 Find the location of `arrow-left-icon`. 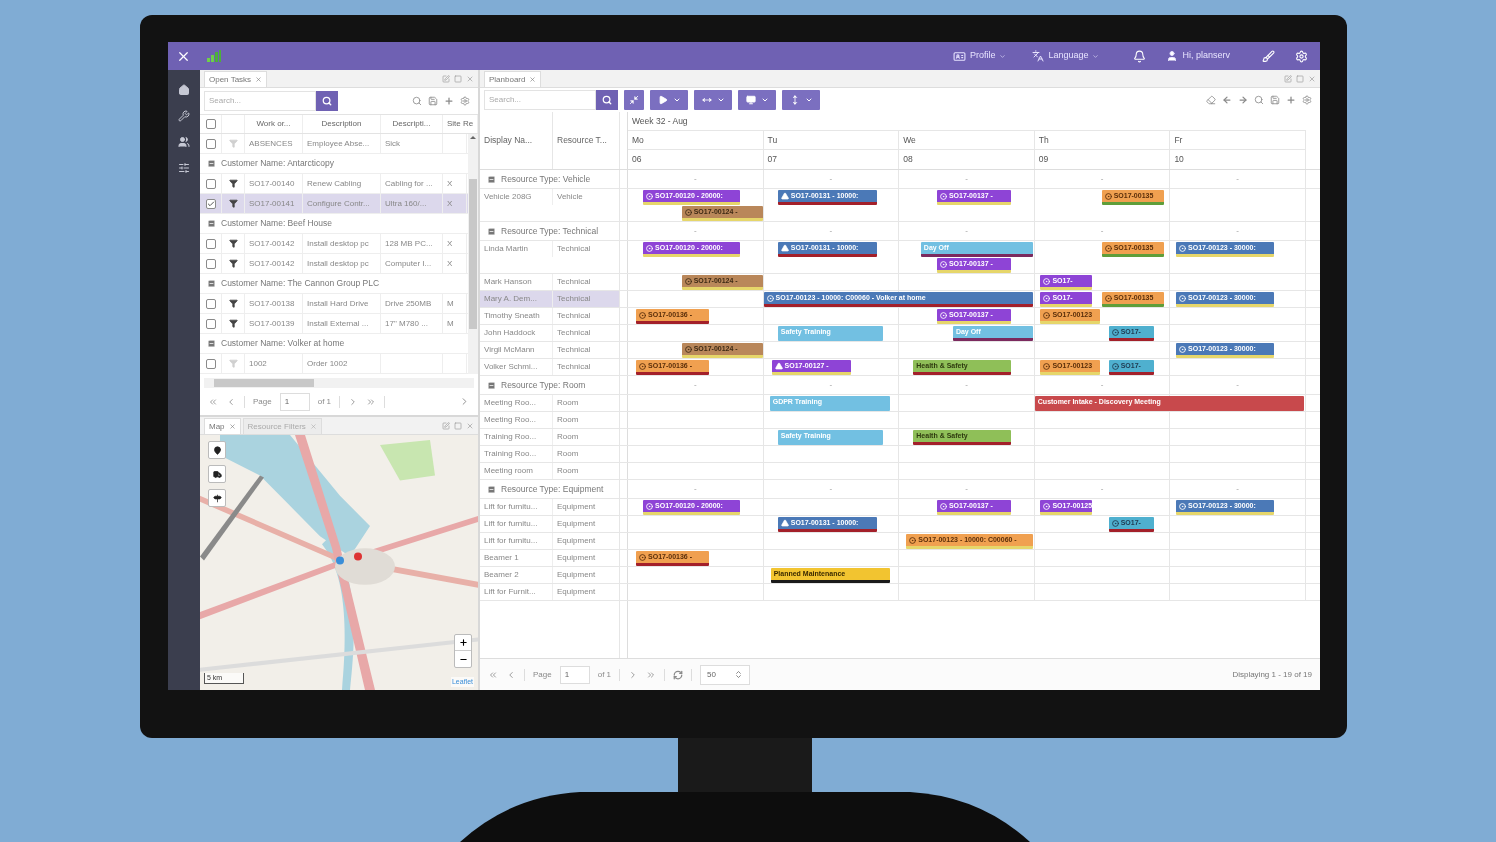

arrow-left-icon is located at coordinates (1227, 100).